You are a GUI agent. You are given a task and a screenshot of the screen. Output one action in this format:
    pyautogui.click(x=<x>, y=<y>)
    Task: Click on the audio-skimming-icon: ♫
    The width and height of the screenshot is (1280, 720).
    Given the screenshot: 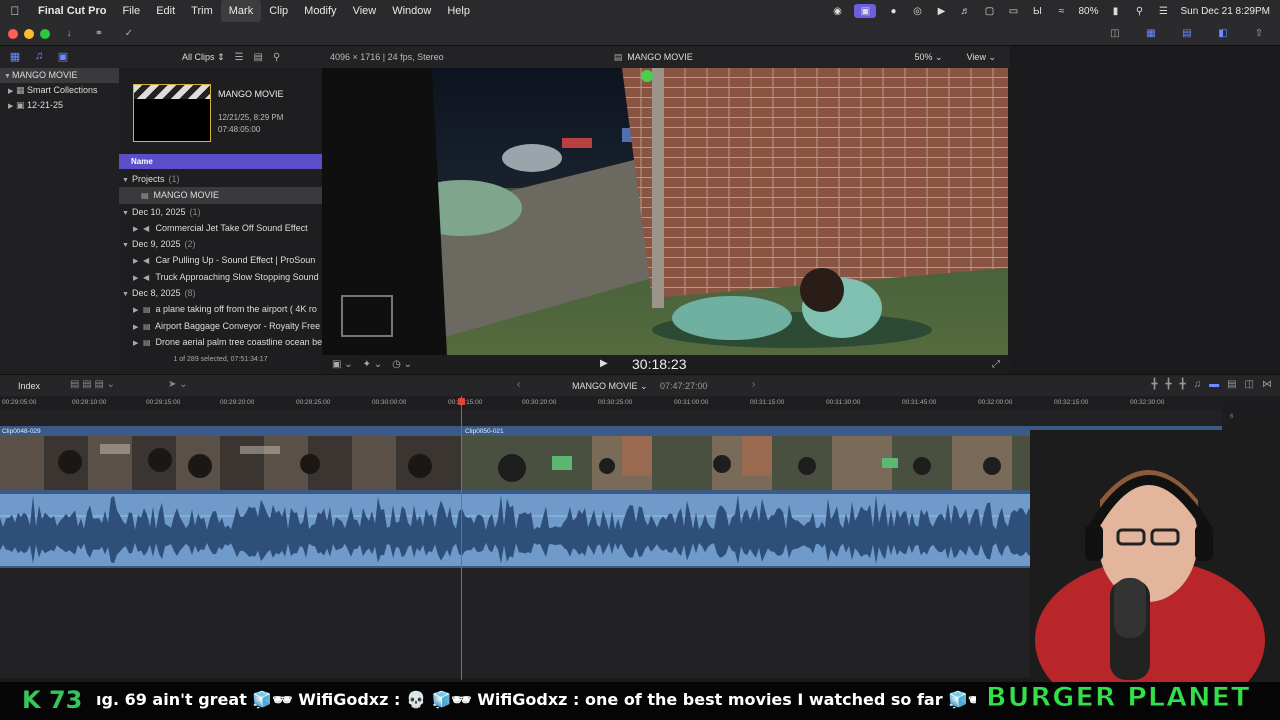 What is the action you would take?
    pyautogui.click(x=1198, y=384)
    